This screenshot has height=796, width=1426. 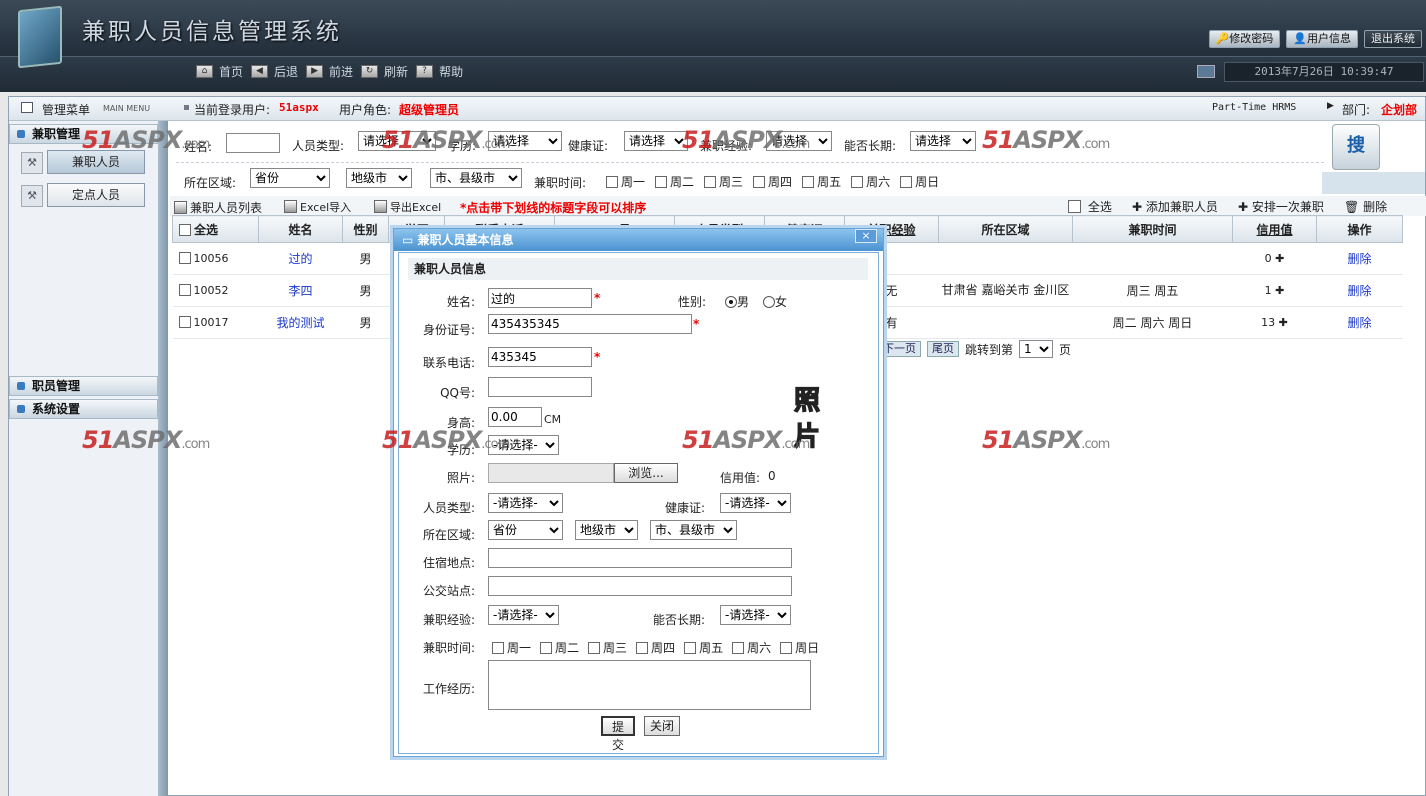 What do you see at coordinates (439, 71) in the screenshot?
I see `nav-help: ? 帮助` at bounding box center [439, 71].